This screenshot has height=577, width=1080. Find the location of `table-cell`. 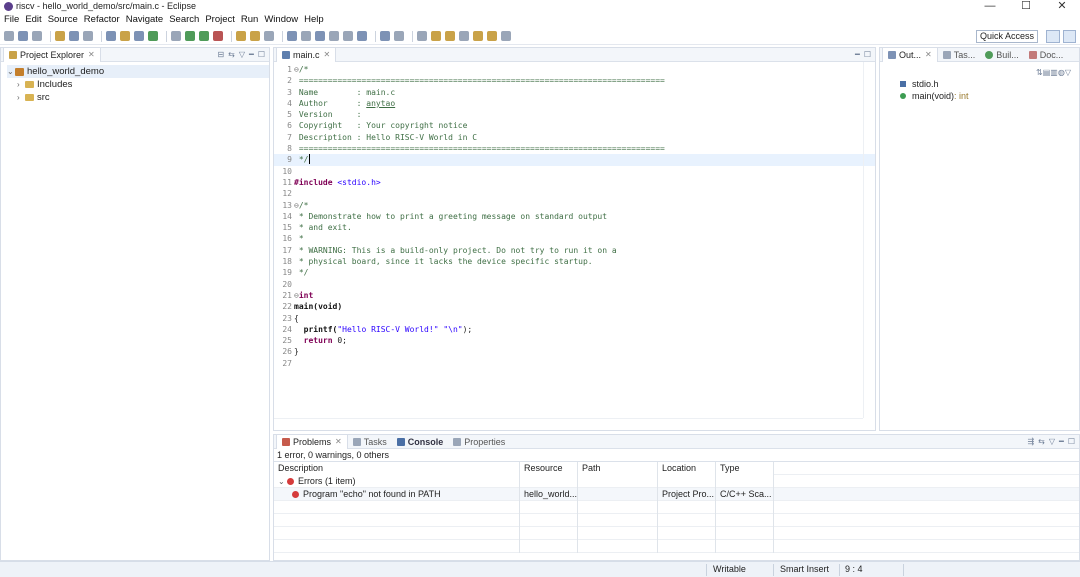

table-cell is located at coordinates (618, 481).